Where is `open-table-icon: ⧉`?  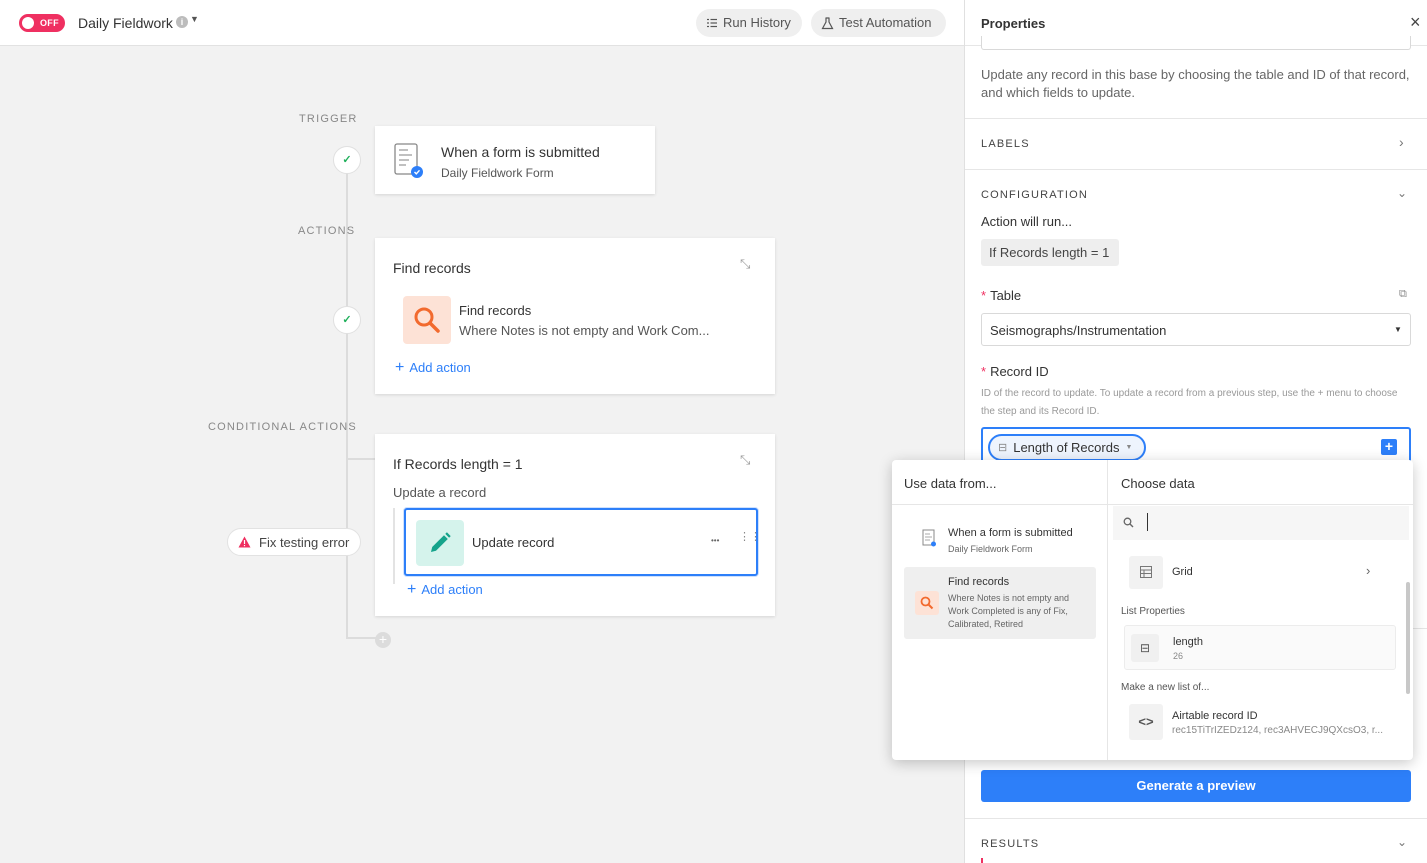
open-table-icon: ⧉ is located at coordinates (1403, 294).